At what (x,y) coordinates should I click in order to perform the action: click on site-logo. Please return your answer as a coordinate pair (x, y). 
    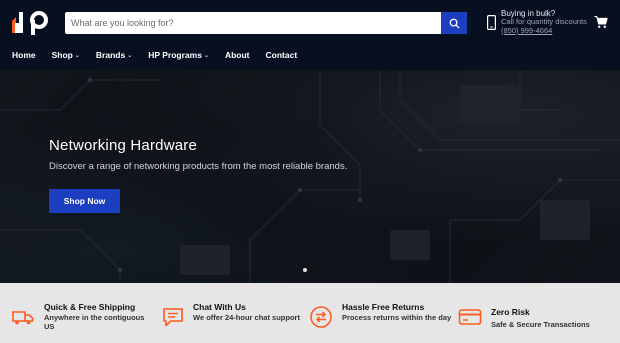
    Looking at the image, I should click on (32, 23).